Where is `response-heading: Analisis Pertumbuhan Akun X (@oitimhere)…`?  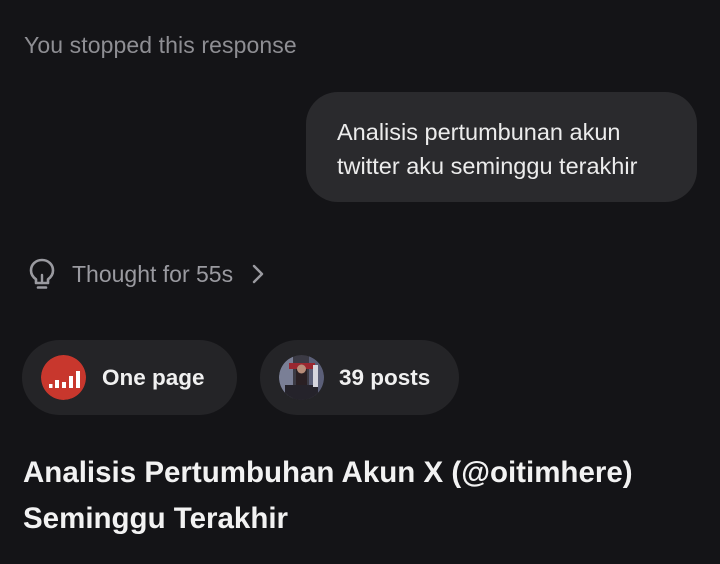 response-heading: Analisis Pertumbuhan Akun X (@oitimhere)… is located at coordinates (328, 495).